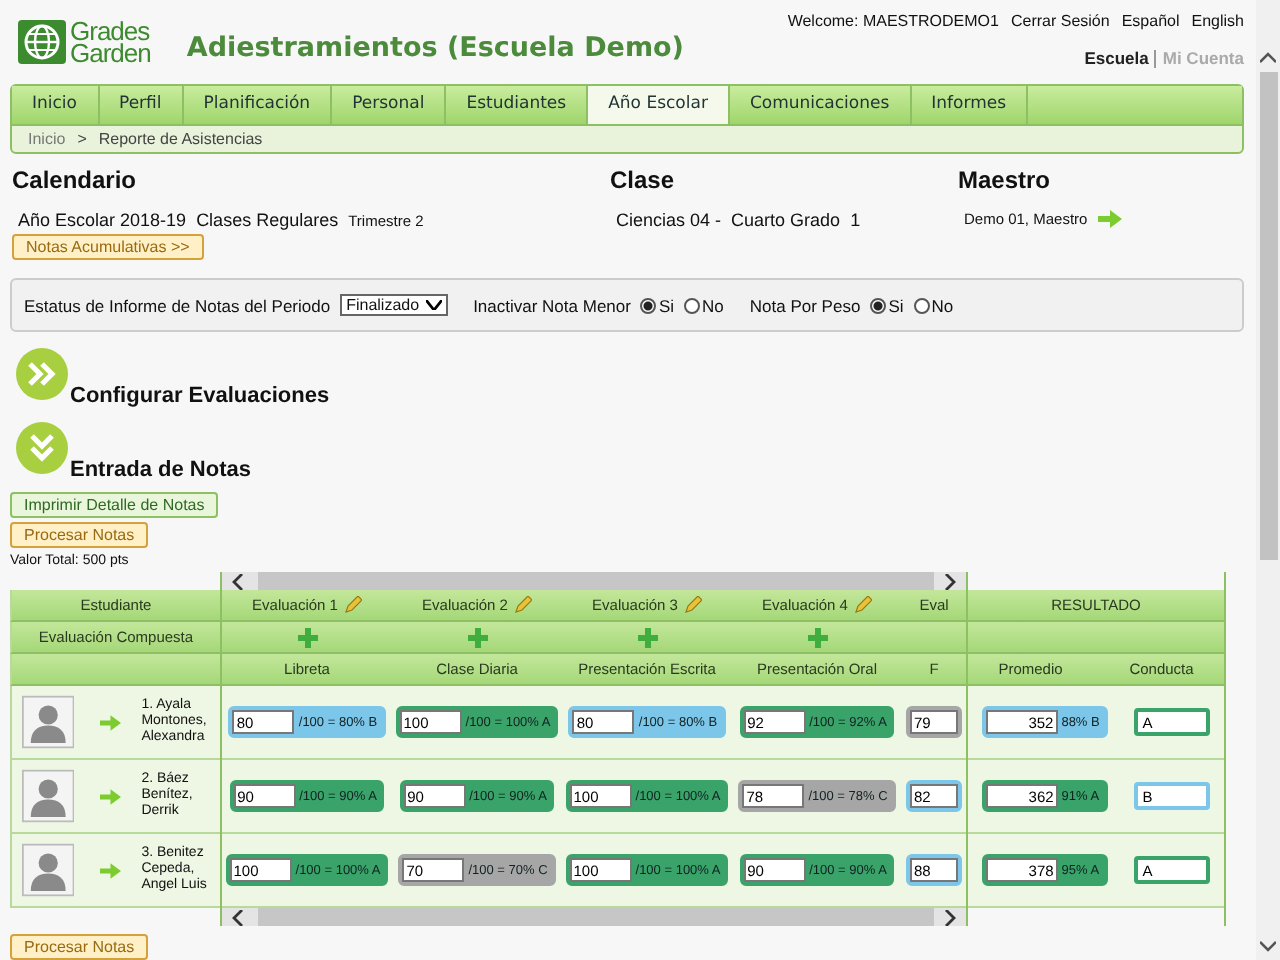  What do you see at coordinates (805, 305) in the screenshot?
I see `filter-label: Nota Por Peso` at bounding box center [805, 305].